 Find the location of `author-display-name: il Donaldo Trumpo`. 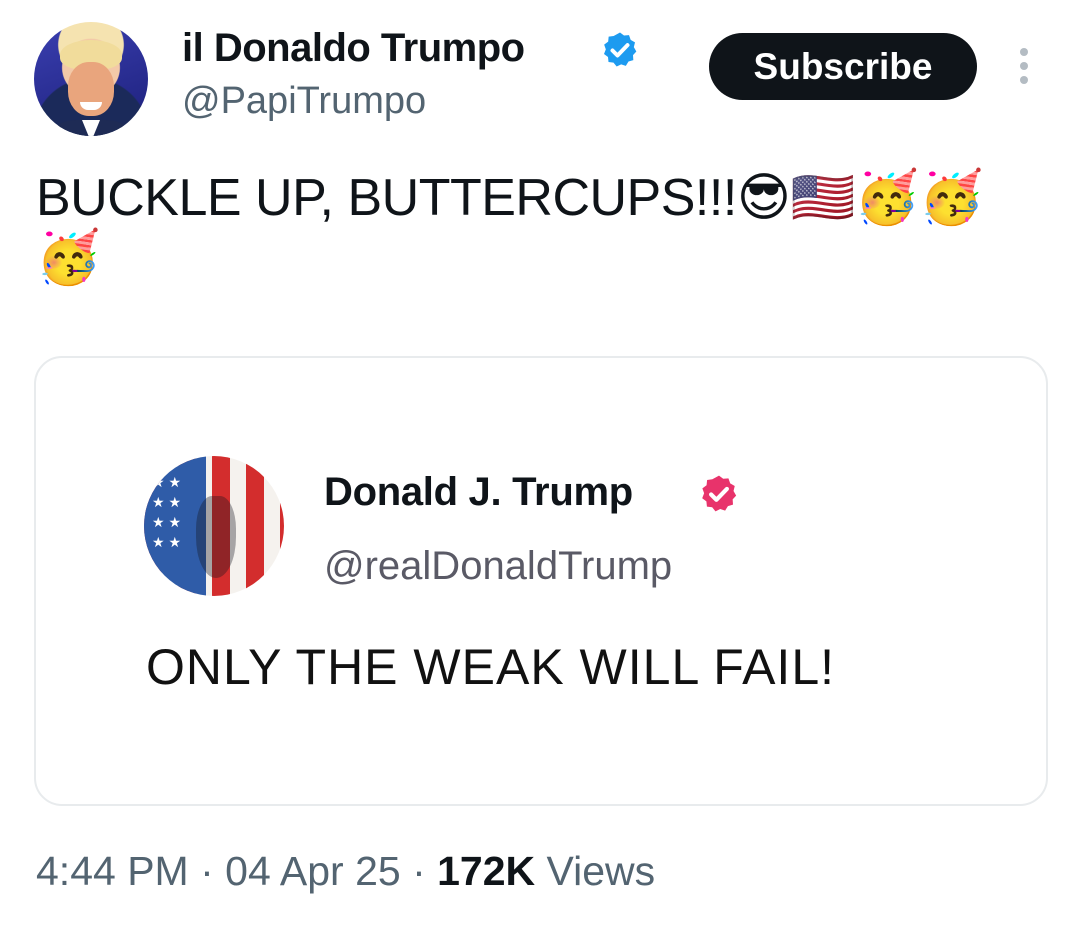

author-display-name: il Donaldo Trumpo is located at coordinates (353, 48).